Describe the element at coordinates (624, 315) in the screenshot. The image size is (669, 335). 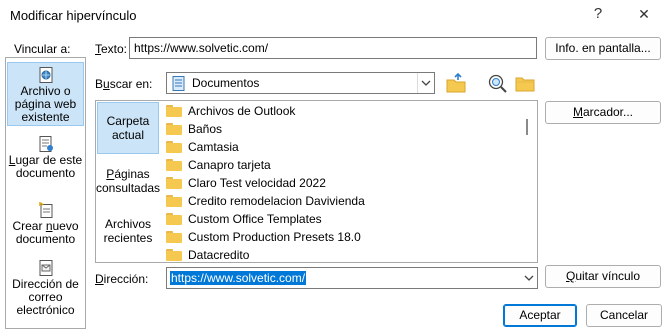
I see `cancel-button: Cancelar` at that location.